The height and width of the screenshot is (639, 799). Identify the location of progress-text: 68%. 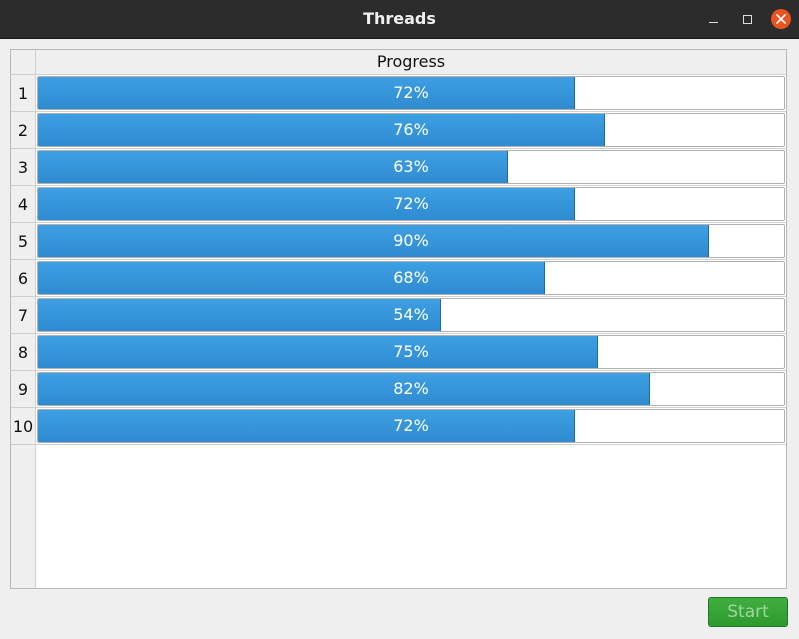
(411, 277).